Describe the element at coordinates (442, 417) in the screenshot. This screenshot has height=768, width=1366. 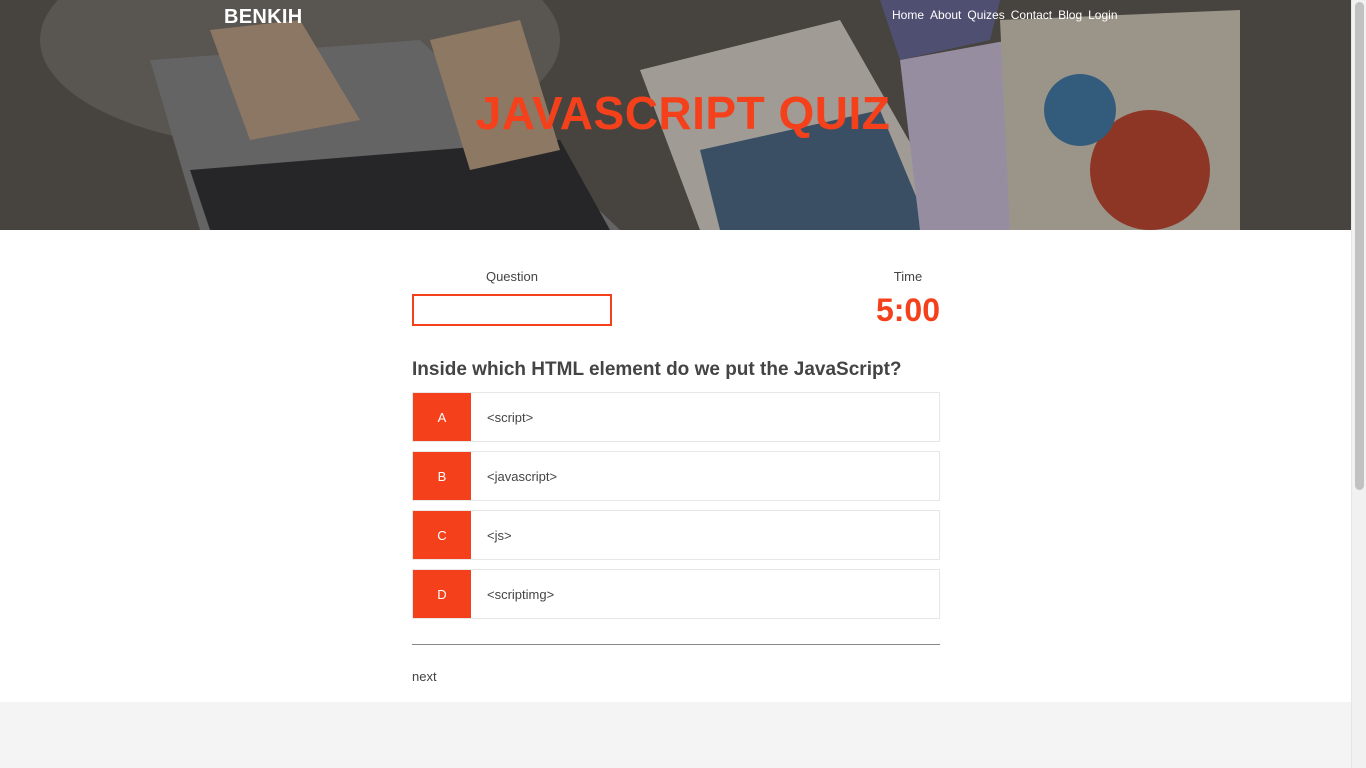
I see `answer-letter: A` at that location.